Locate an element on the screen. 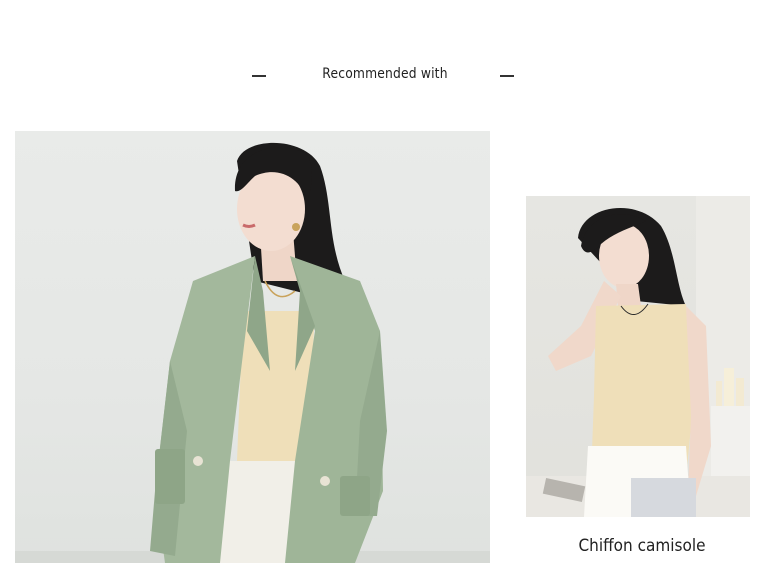 This screenshot has width=770, height=578. section-title: Recommended with is located at coordinates (385, 74).